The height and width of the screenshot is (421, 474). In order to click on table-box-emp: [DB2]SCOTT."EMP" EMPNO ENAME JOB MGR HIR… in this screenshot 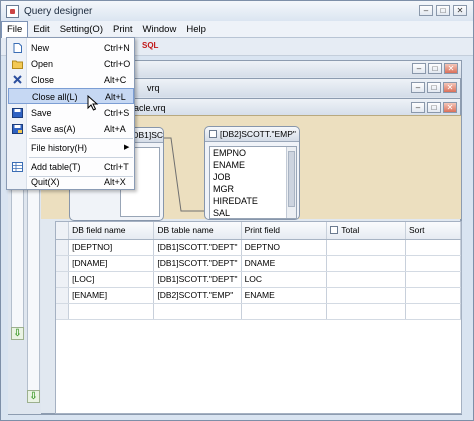, I will do `click(252, 173)`.